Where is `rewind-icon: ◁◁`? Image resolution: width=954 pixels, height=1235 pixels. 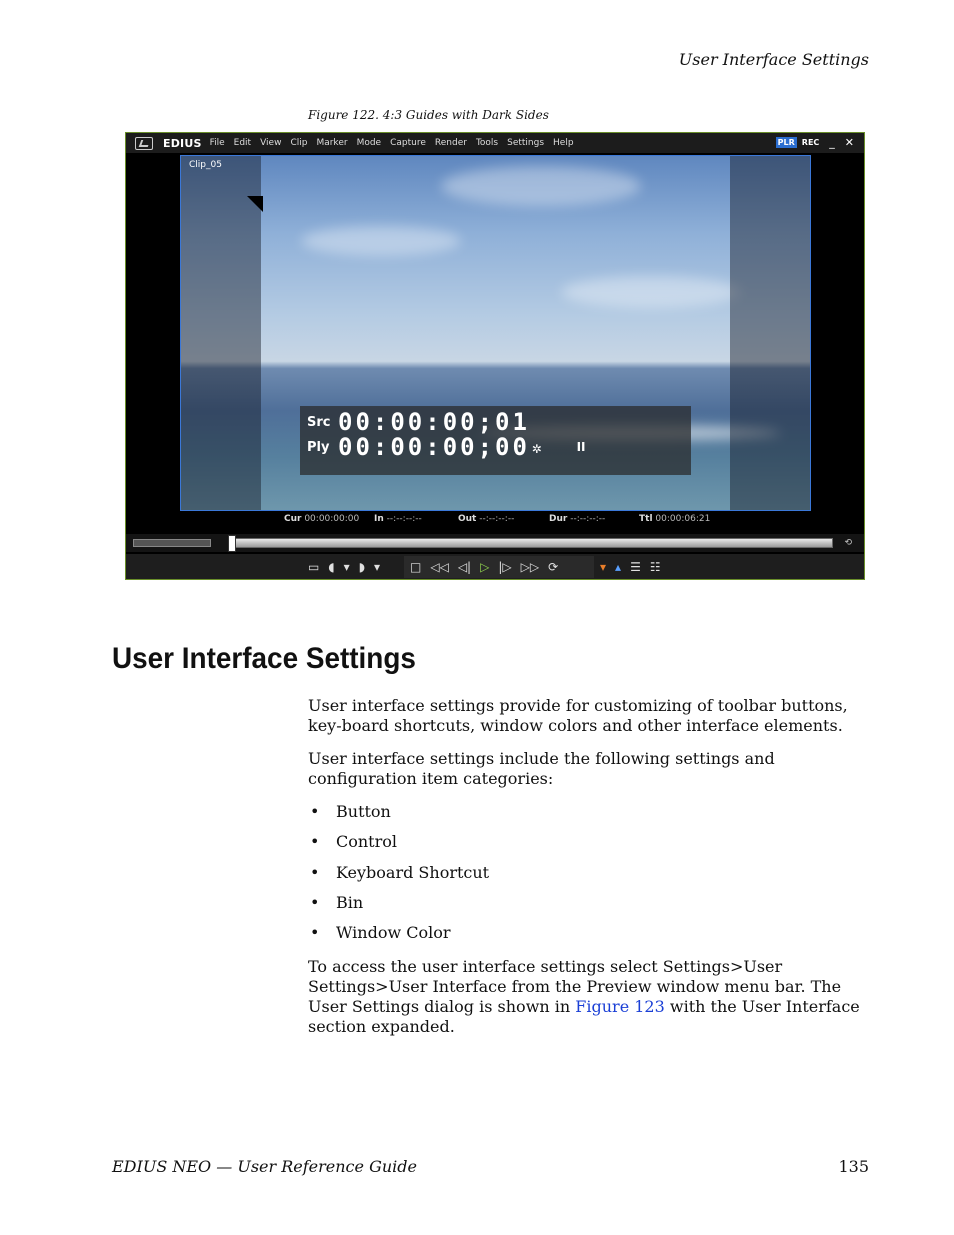
rewind-icon: ◁◁ is located at coordinates (439, 567).